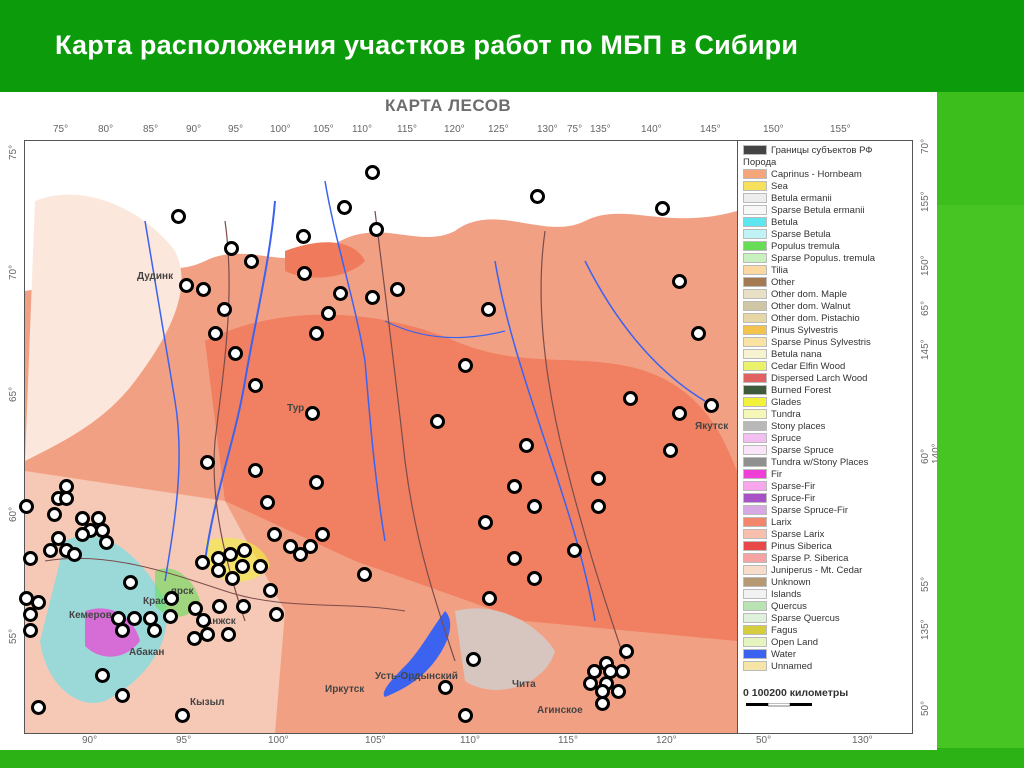 This screenshot has width=1024, height=768. What do you see at coordinates (786, 414) in the screenshot?
I see `legend-label: Tundra` at bounding box center [786, 414].